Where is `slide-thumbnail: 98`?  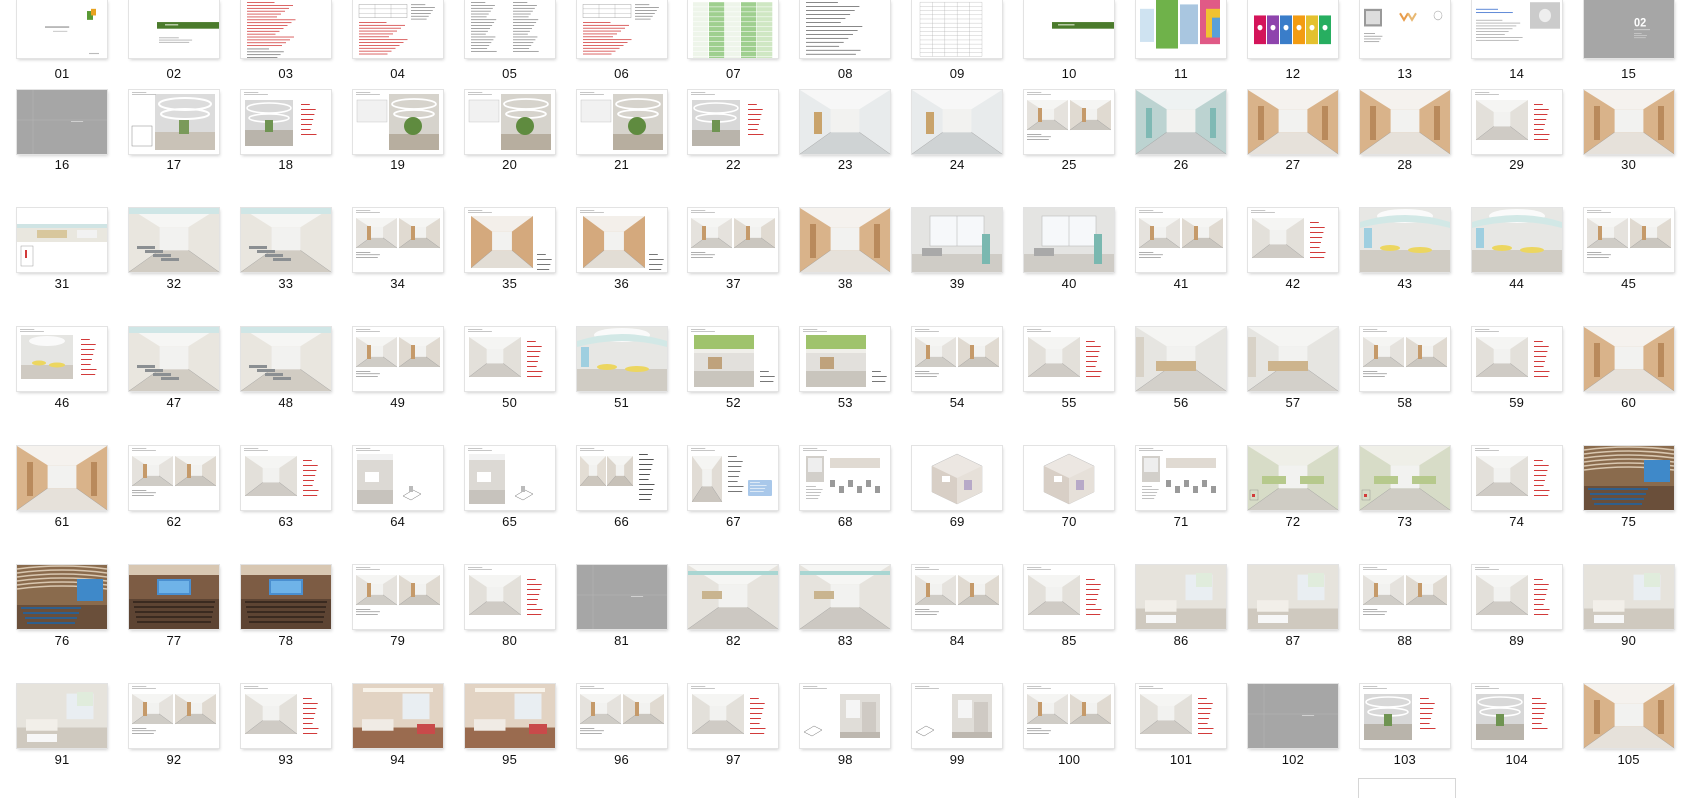 slide-thumbnail: 98 is located at coordinates (850, 383).